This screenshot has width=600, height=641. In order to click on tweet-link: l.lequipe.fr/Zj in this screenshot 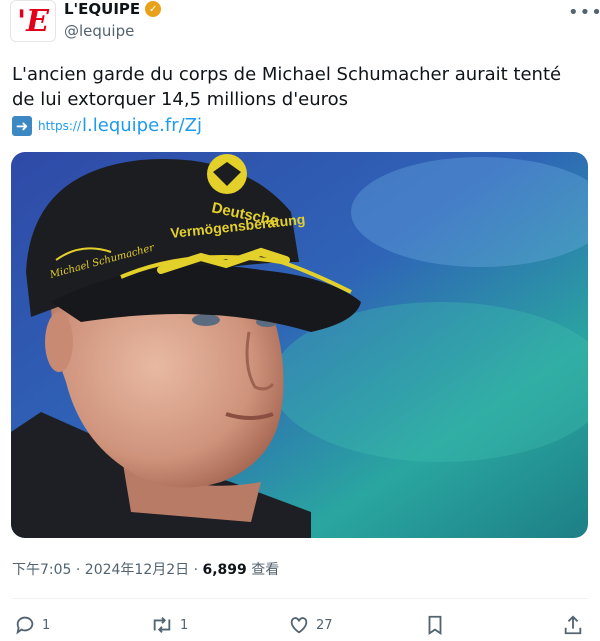, I will do `click(142, 125)`.